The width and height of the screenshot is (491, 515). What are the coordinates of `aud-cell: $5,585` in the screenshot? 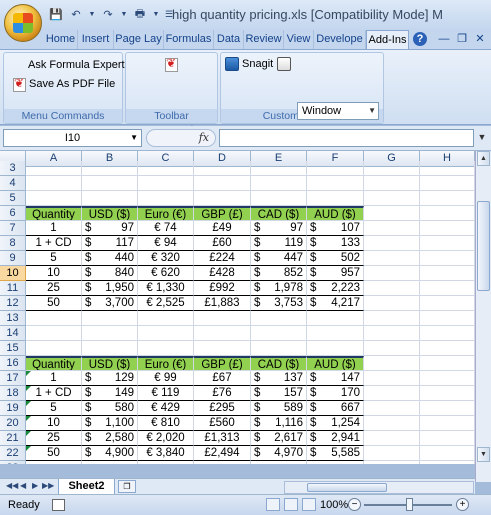 It's located at (335, 453).